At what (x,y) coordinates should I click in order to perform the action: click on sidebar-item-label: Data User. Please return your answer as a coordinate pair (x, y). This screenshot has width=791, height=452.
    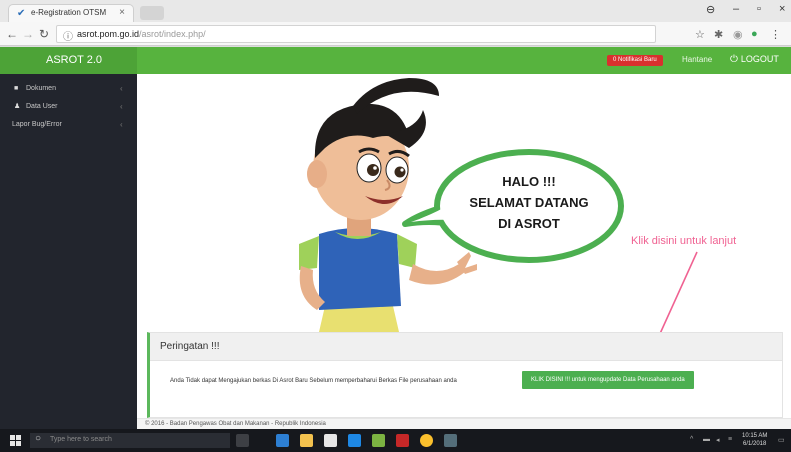
    Looking at the image, I should click on (42, 106).